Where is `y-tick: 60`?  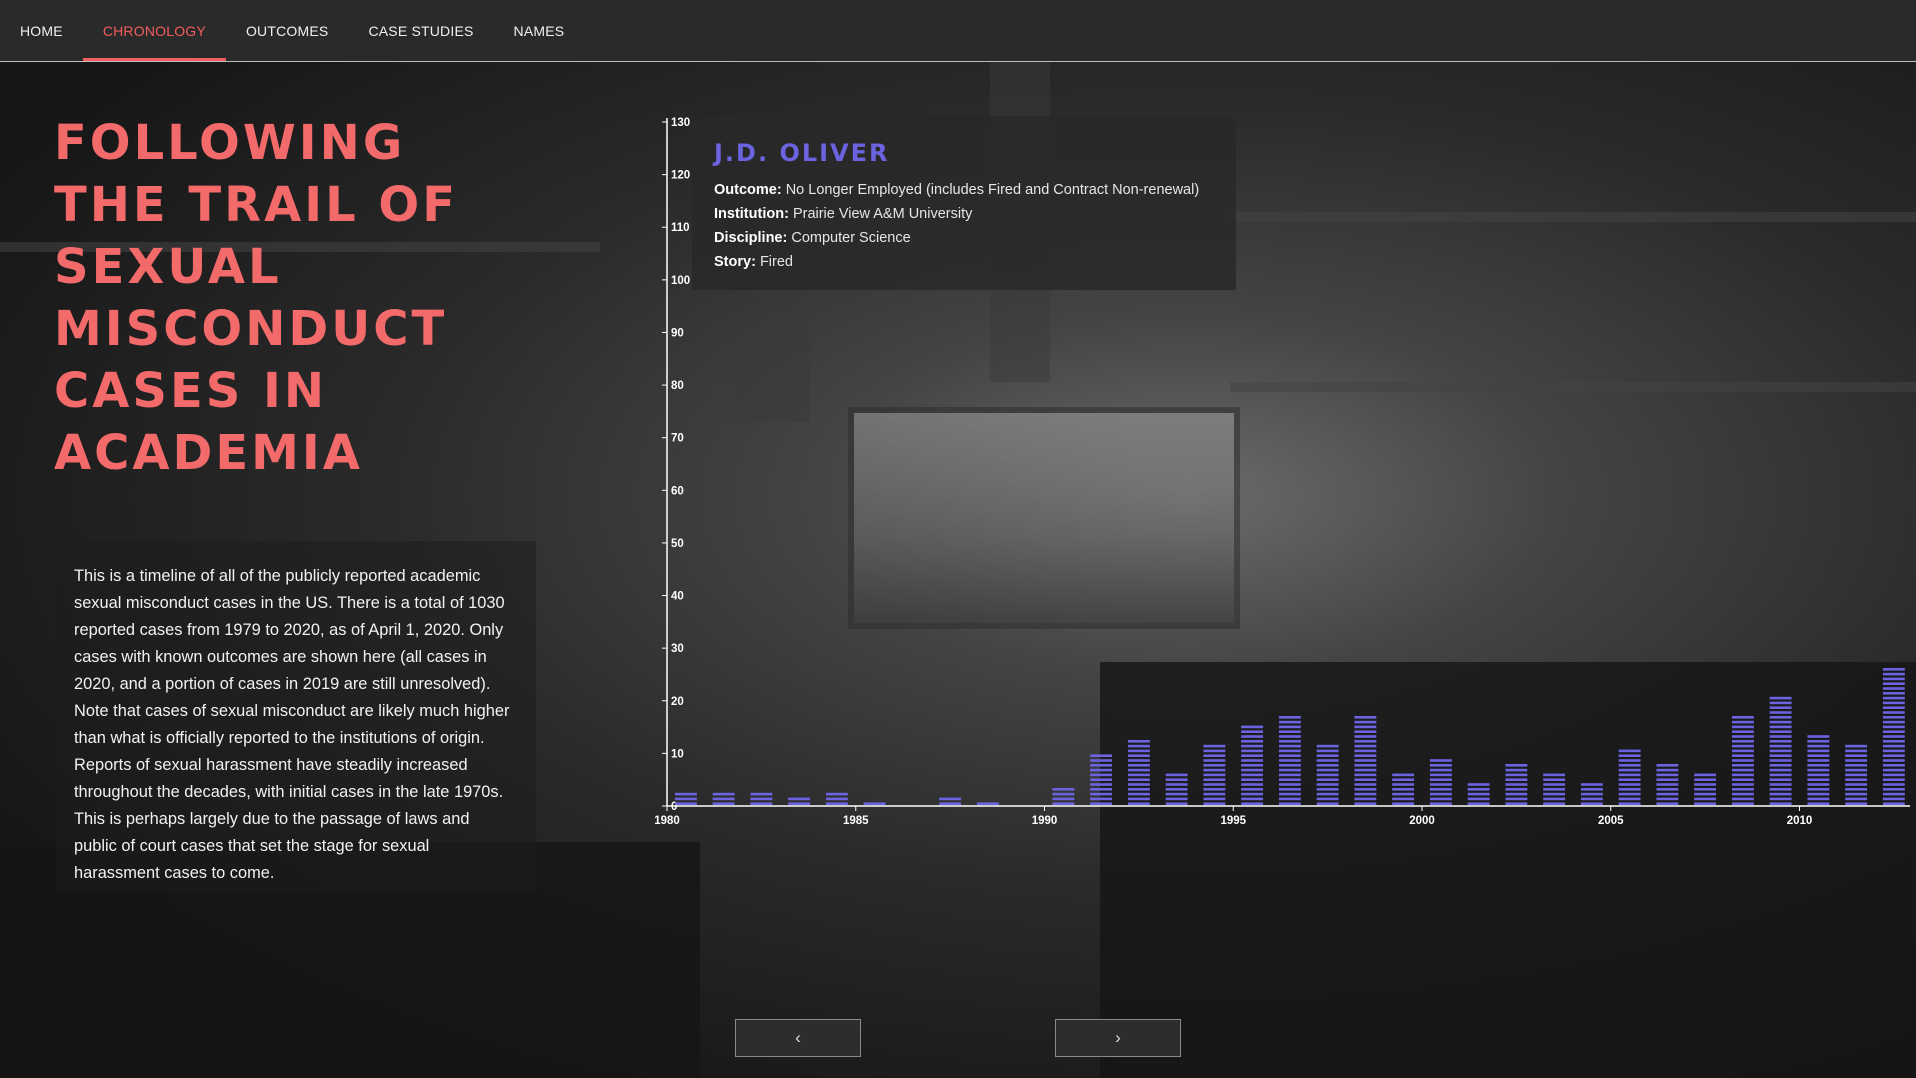
y-tick: 60 is located at coordinates (673, 491).